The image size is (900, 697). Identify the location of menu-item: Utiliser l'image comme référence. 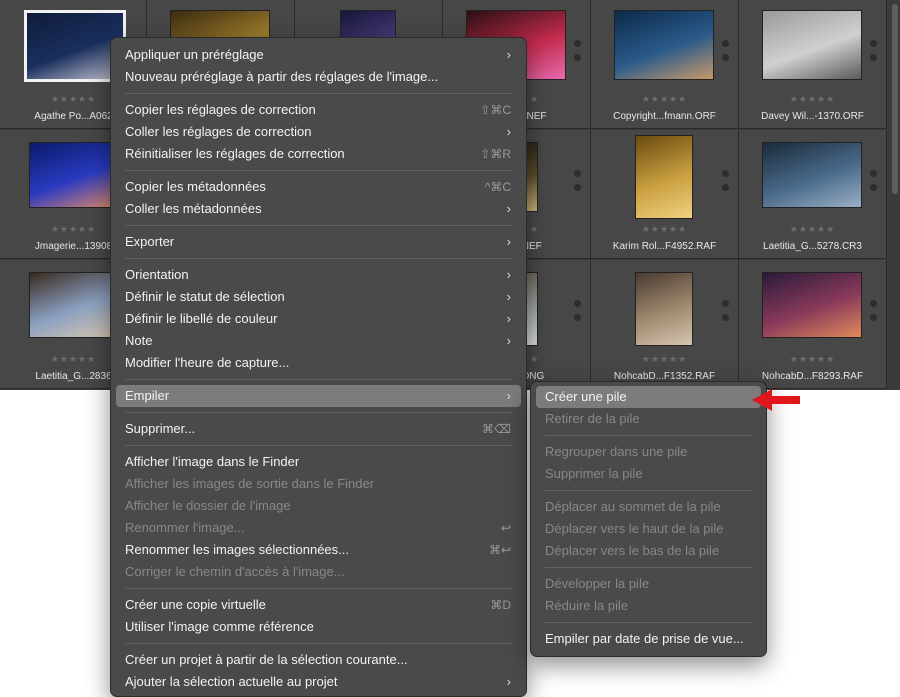
(318, 627).